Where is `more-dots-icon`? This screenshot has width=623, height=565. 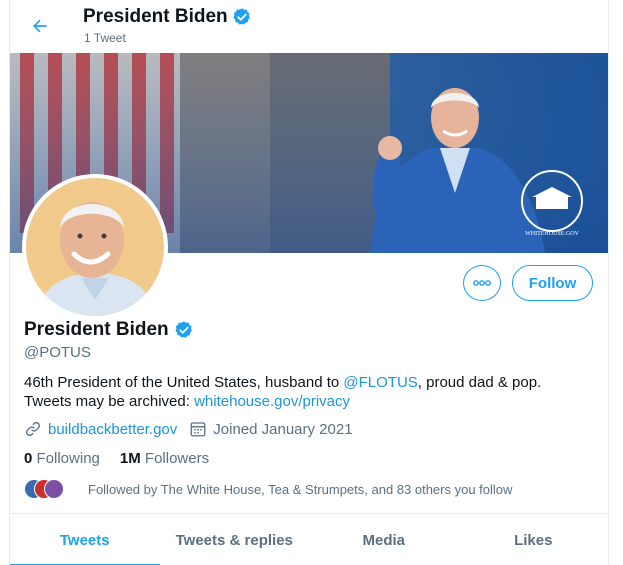 more-dots-icon is located at coordinates (482, 283).